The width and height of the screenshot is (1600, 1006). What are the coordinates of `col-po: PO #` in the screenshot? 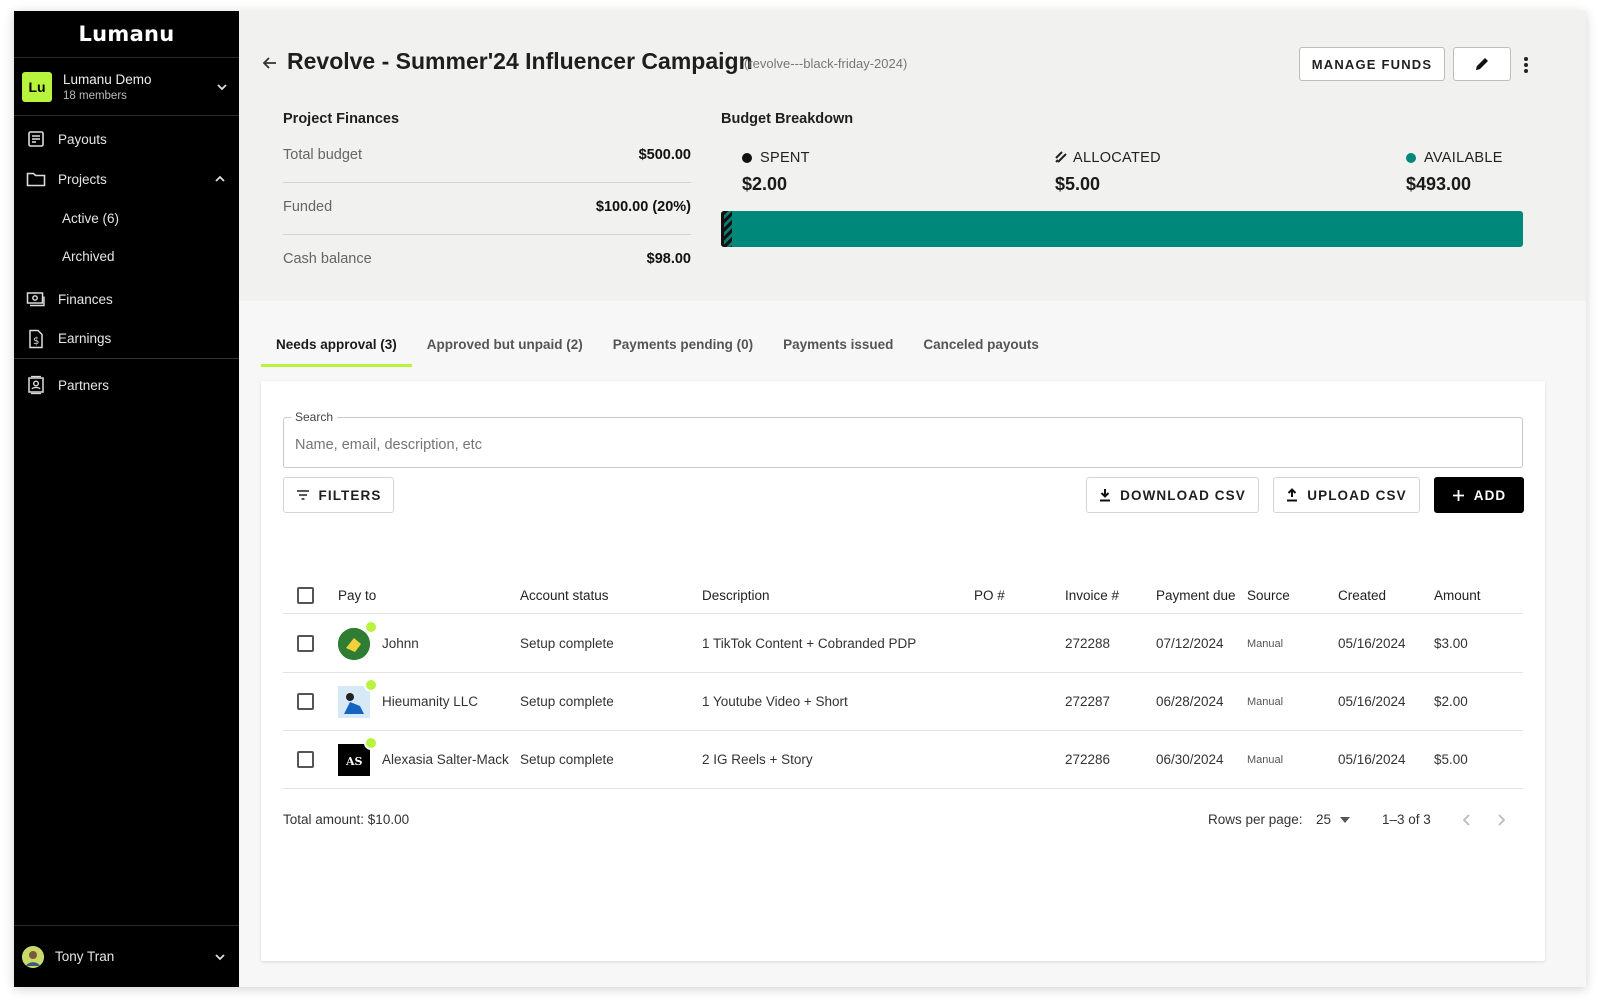 It's located at (989, 595).